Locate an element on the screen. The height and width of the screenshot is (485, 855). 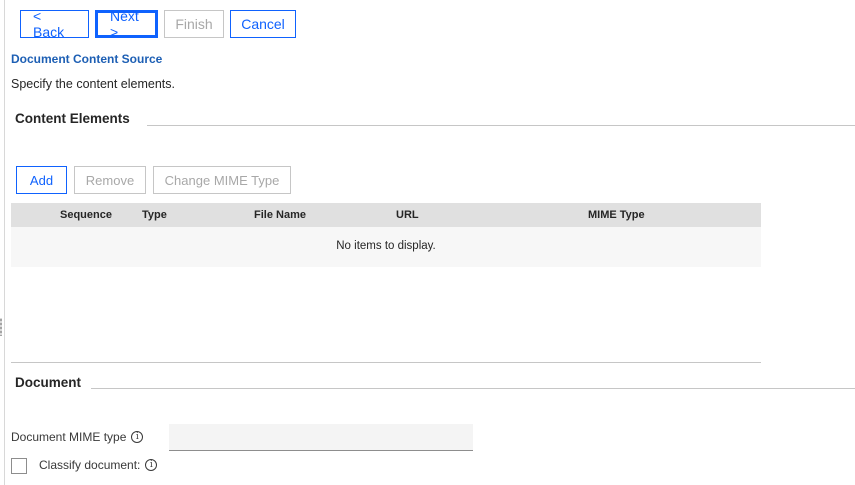
document-divider is located at coordinates (473, 388).